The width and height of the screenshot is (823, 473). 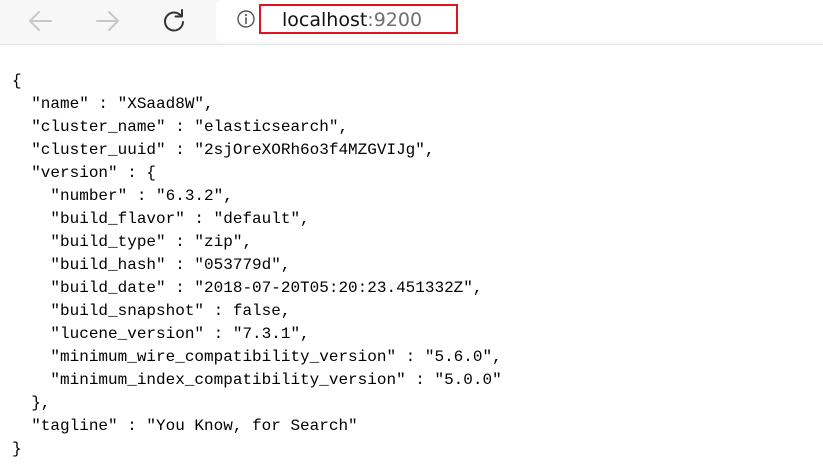 What do you see at coordinates (31, 403) in the screenshot?
I see `json-line: },` at bounding box center [31, 403].